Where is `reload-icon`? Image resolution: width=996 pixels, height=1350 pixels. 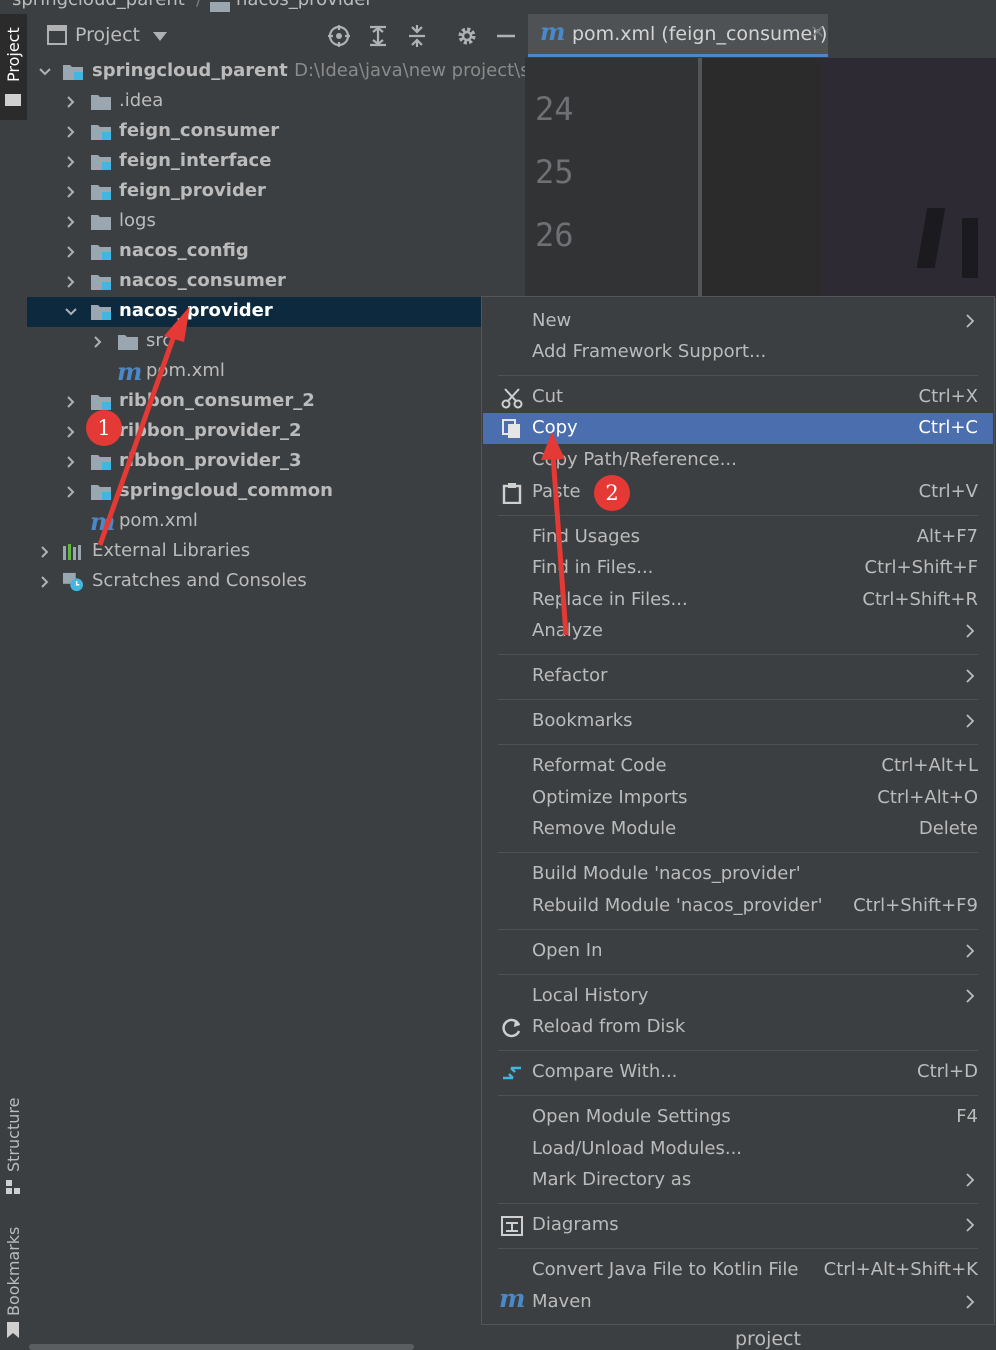
reload-icon is located at coordinates (511, 1028).